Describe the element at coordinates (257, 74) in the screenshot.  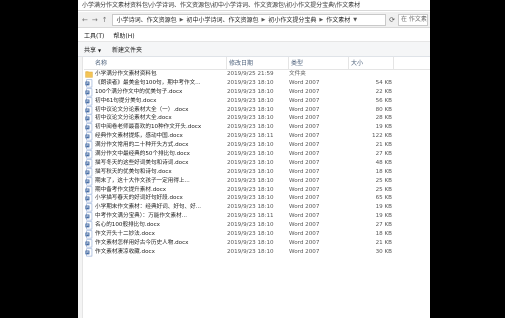
I see `folder-row: 小学满分作文素材资料包 2019/9/25 21:59 文件夹` at that location.